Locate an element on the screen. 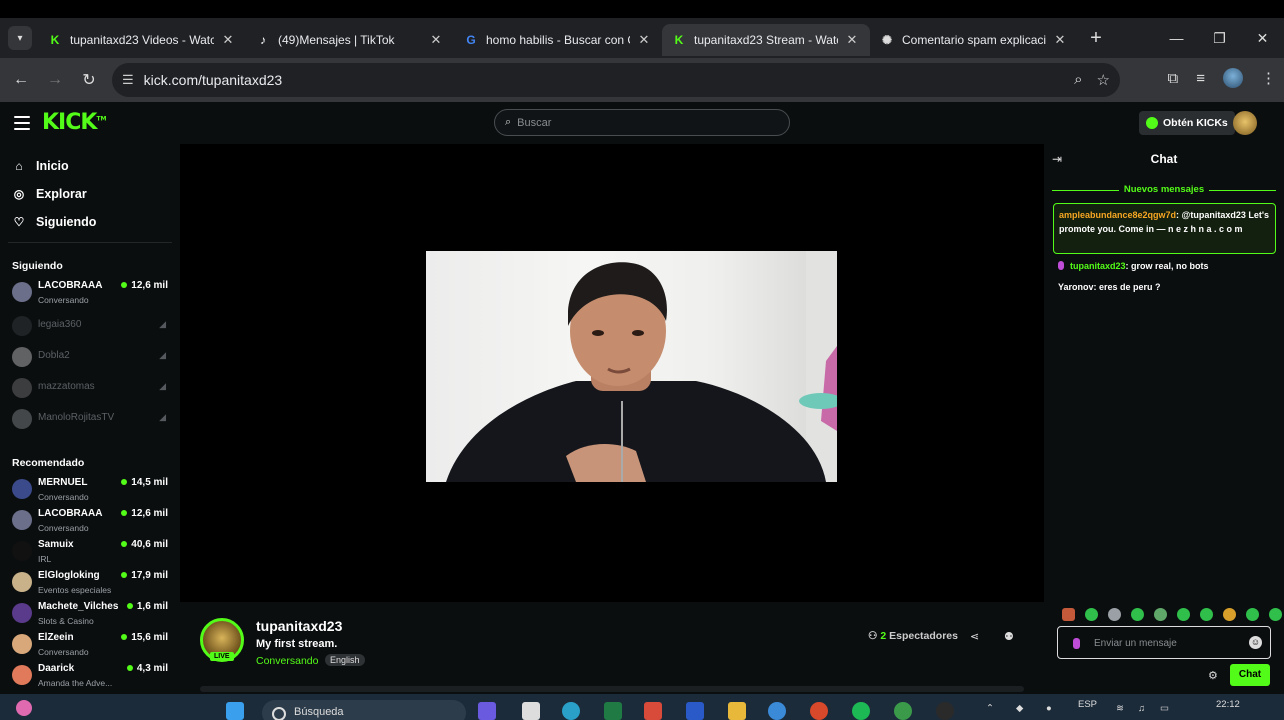  address-bar: ☰ kick.com/tupanitaxd23 ⌕ ☆ is located at coordinates (616, 80).